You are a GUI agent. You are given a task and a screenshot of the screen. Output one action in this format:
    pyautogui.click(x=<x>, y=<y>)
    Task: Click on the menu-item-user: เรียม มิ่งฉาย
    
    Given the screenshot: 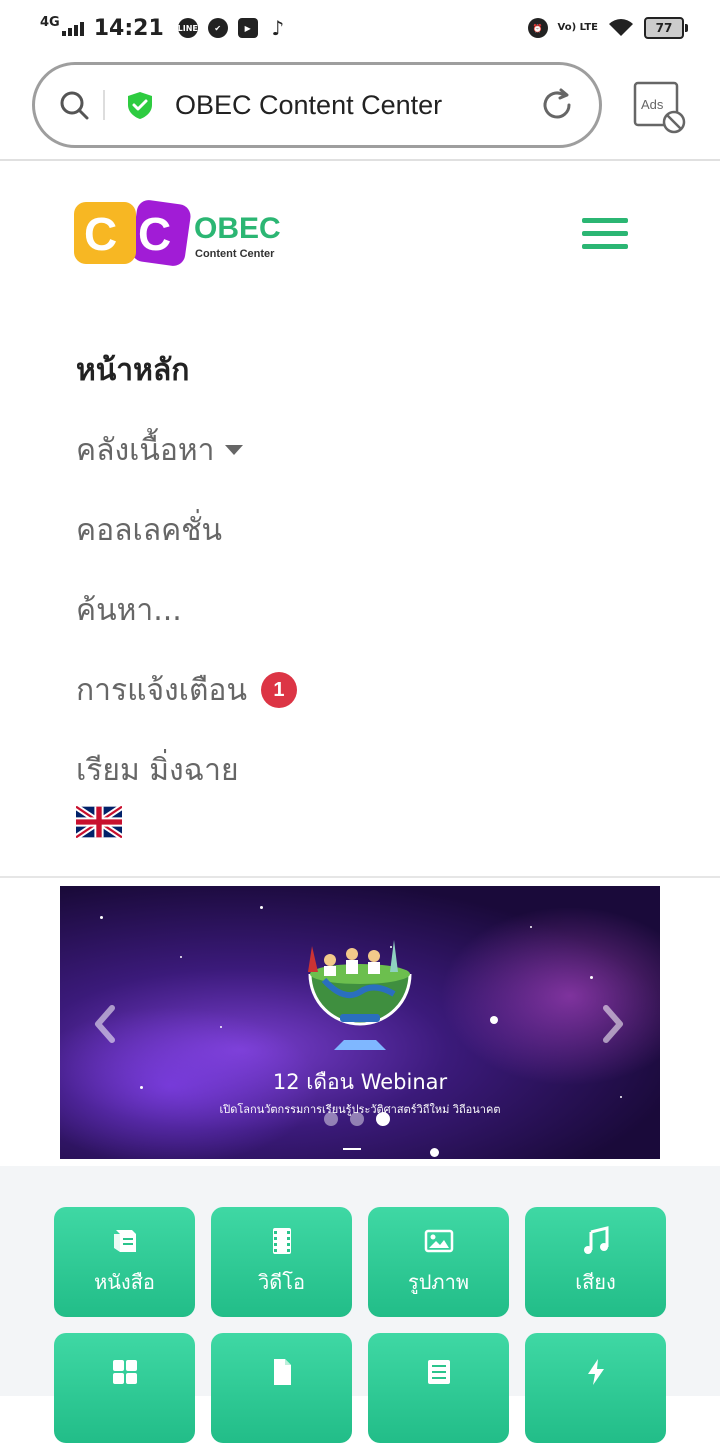 What is the action you would take?
    pyautogui.click(x=186, y=770)
    